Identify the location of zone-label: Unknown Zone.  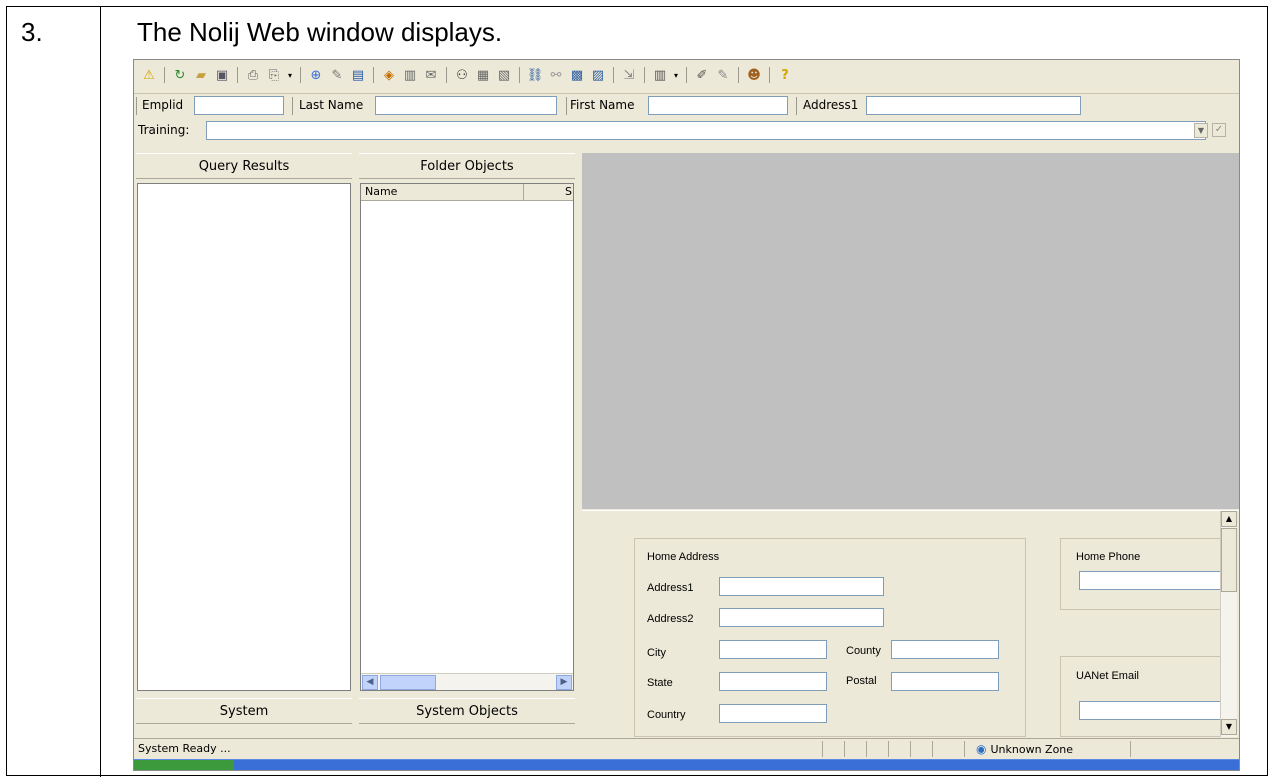
(1032, 749).